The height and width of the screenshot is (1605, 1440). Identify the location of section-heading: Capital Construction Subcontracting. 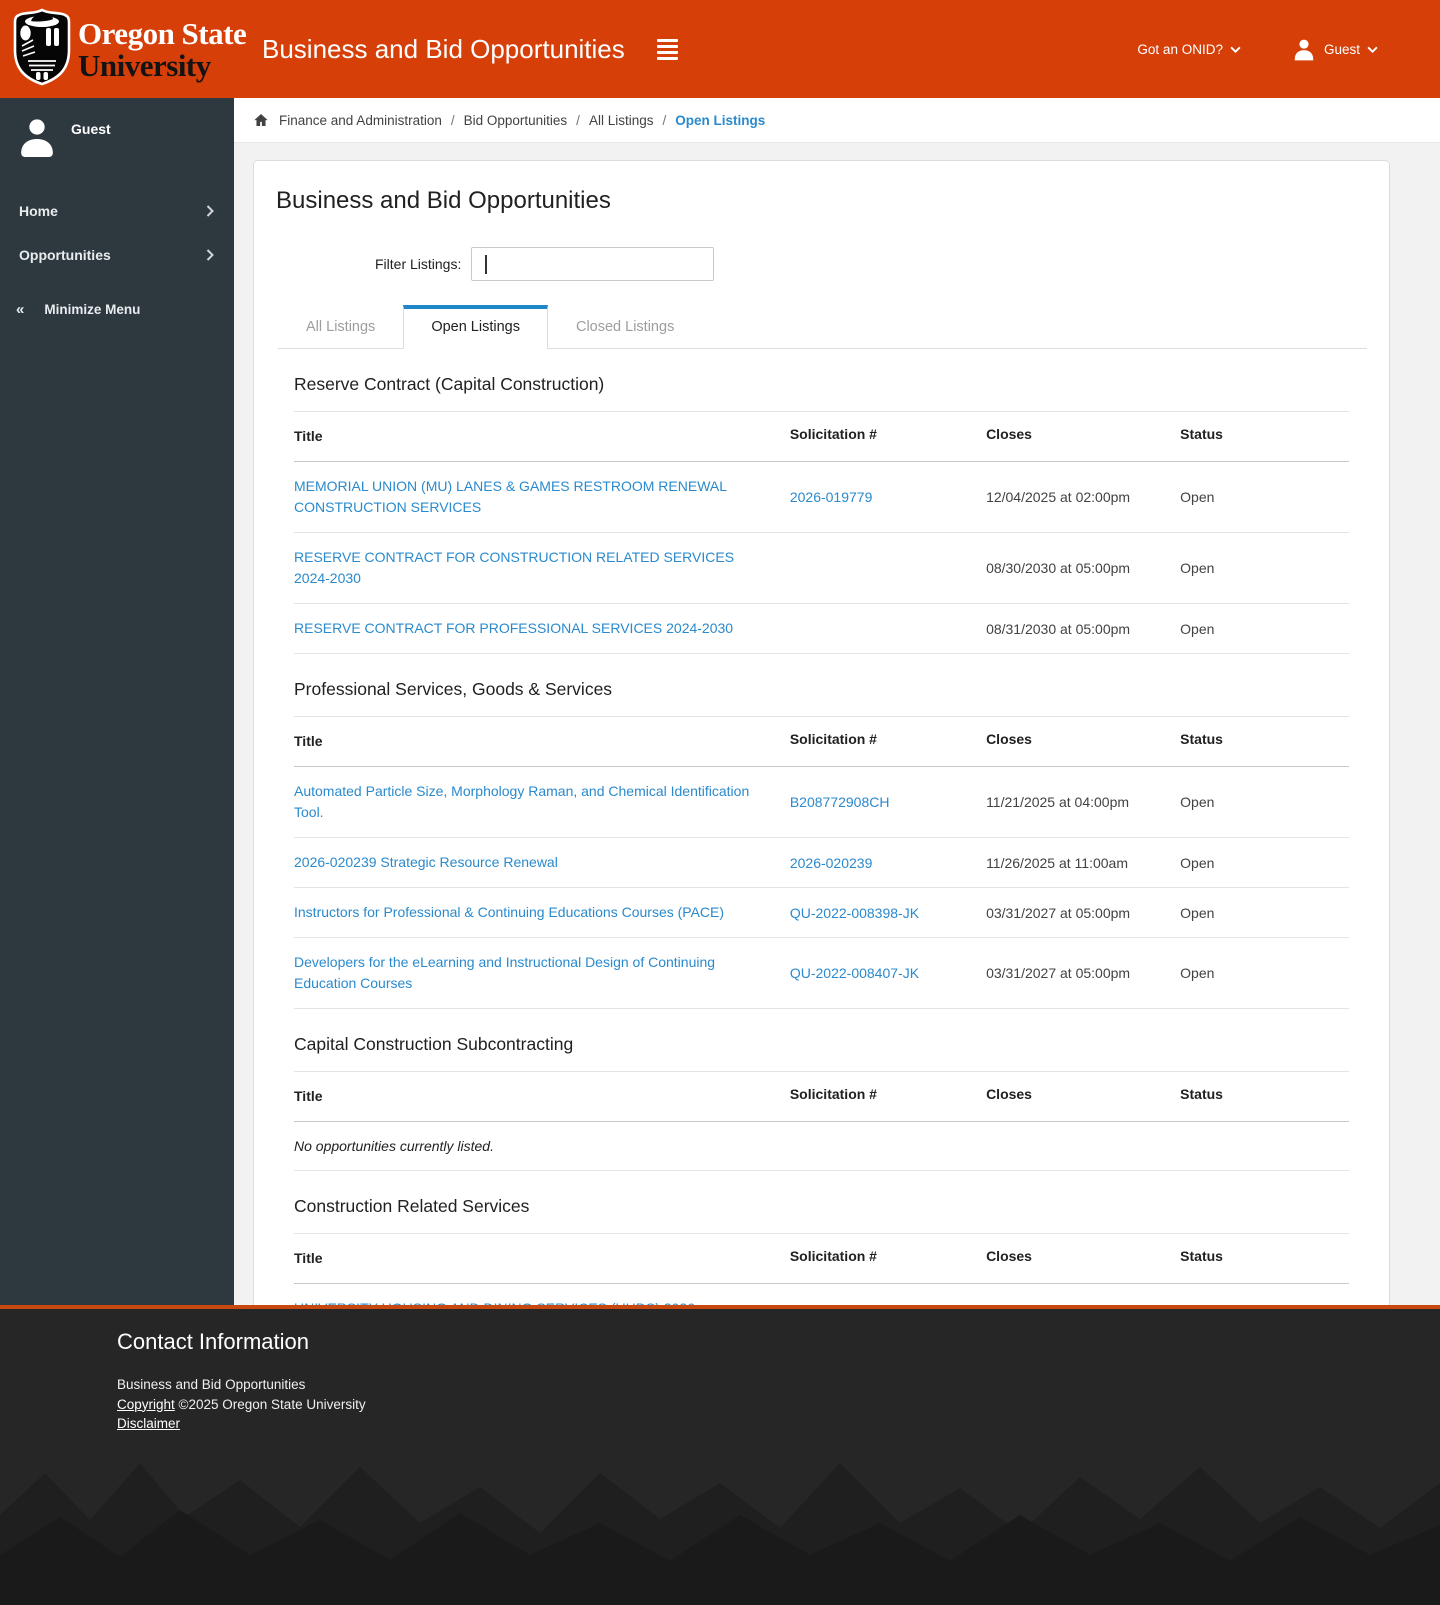
(434, 1044).